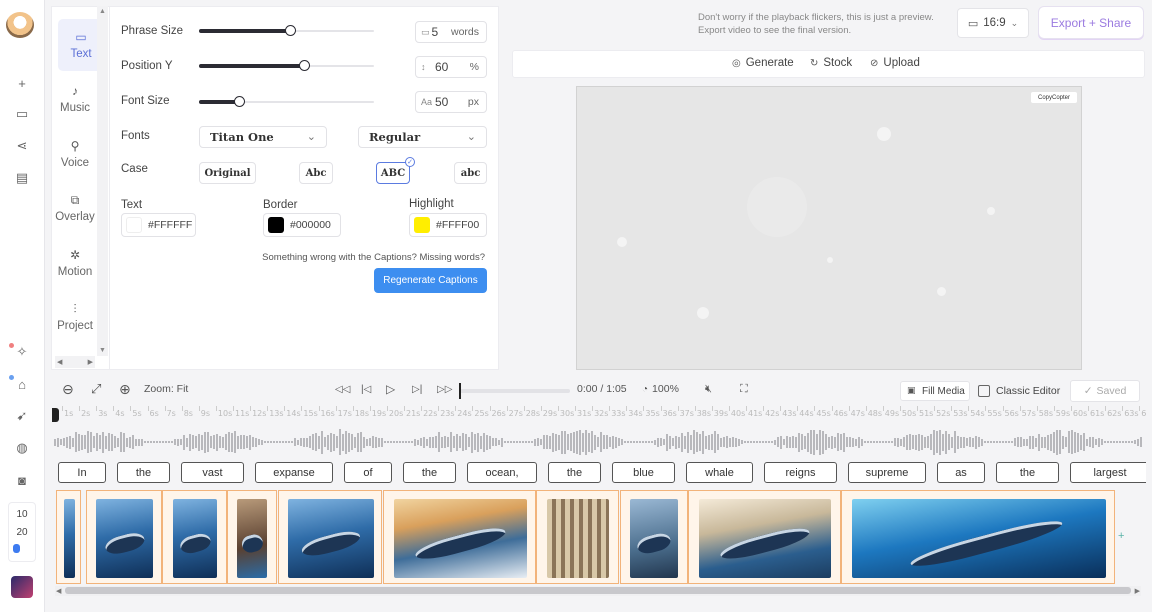  Describe the element at coordinates (75, 362) in the screenshot. I see `tabs-hscrollbar: ◀ ▶` at that location.